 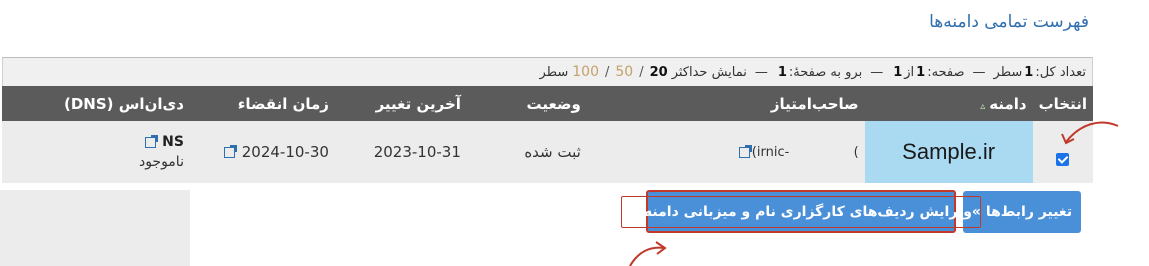 I want to click on col-header-domain: دامنه ▵, so click(x=949, y=103).